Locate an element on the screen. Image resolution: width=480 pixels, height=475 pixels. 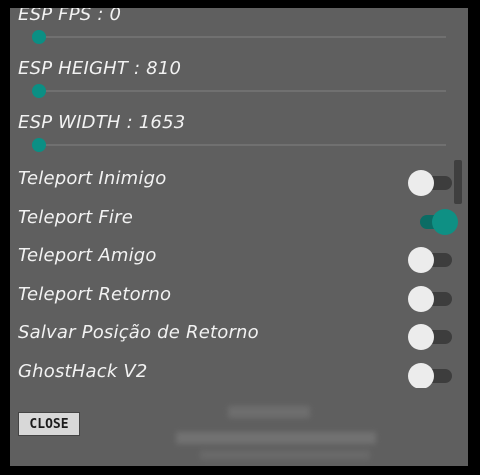
slider-esp-fps: ESP FPS : 0 is located at coordinates (239, 30).